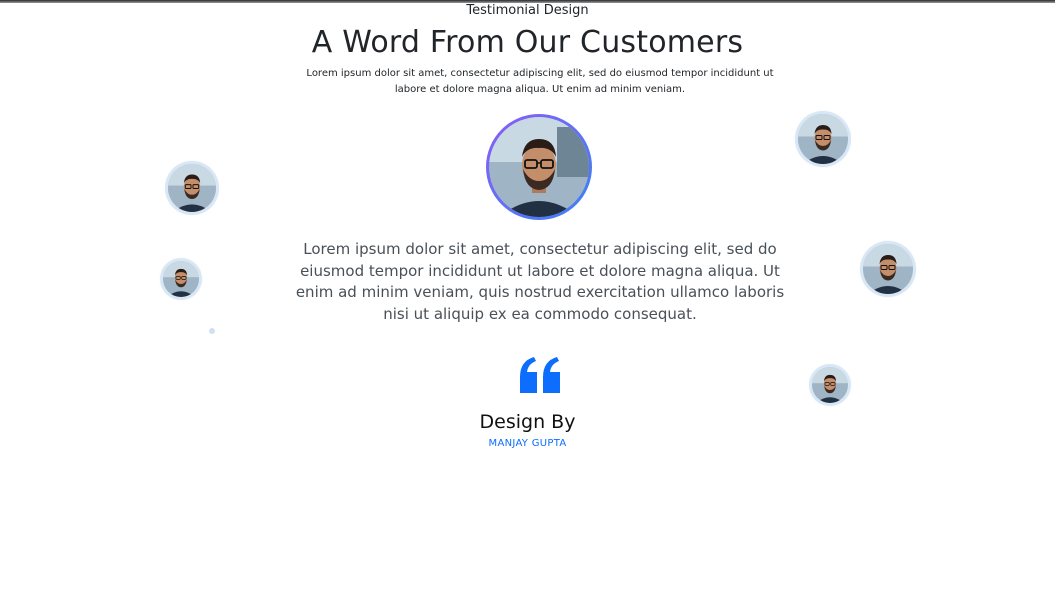  I want to click on quote-left-icon, so click(540, 375).